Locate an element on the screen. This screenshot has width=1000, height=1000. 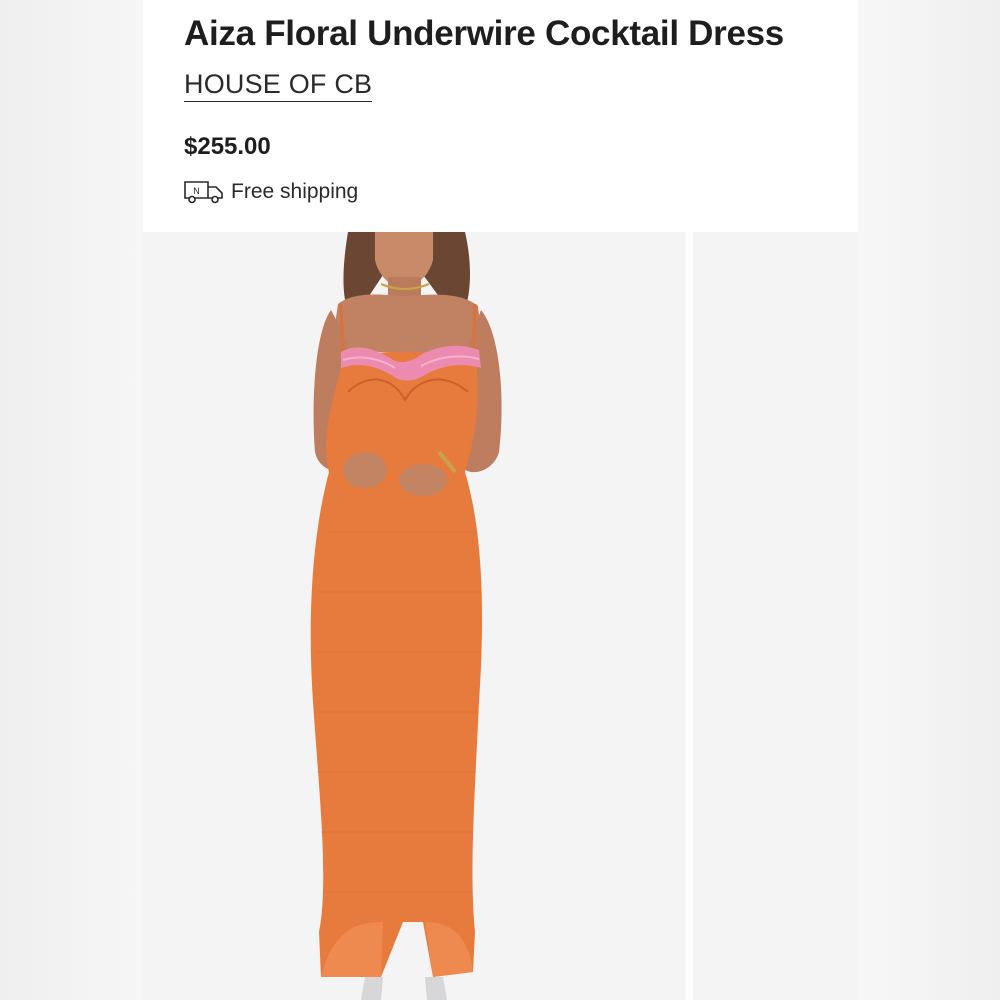
dress-model-illustration is located at coordinates (406, 616).